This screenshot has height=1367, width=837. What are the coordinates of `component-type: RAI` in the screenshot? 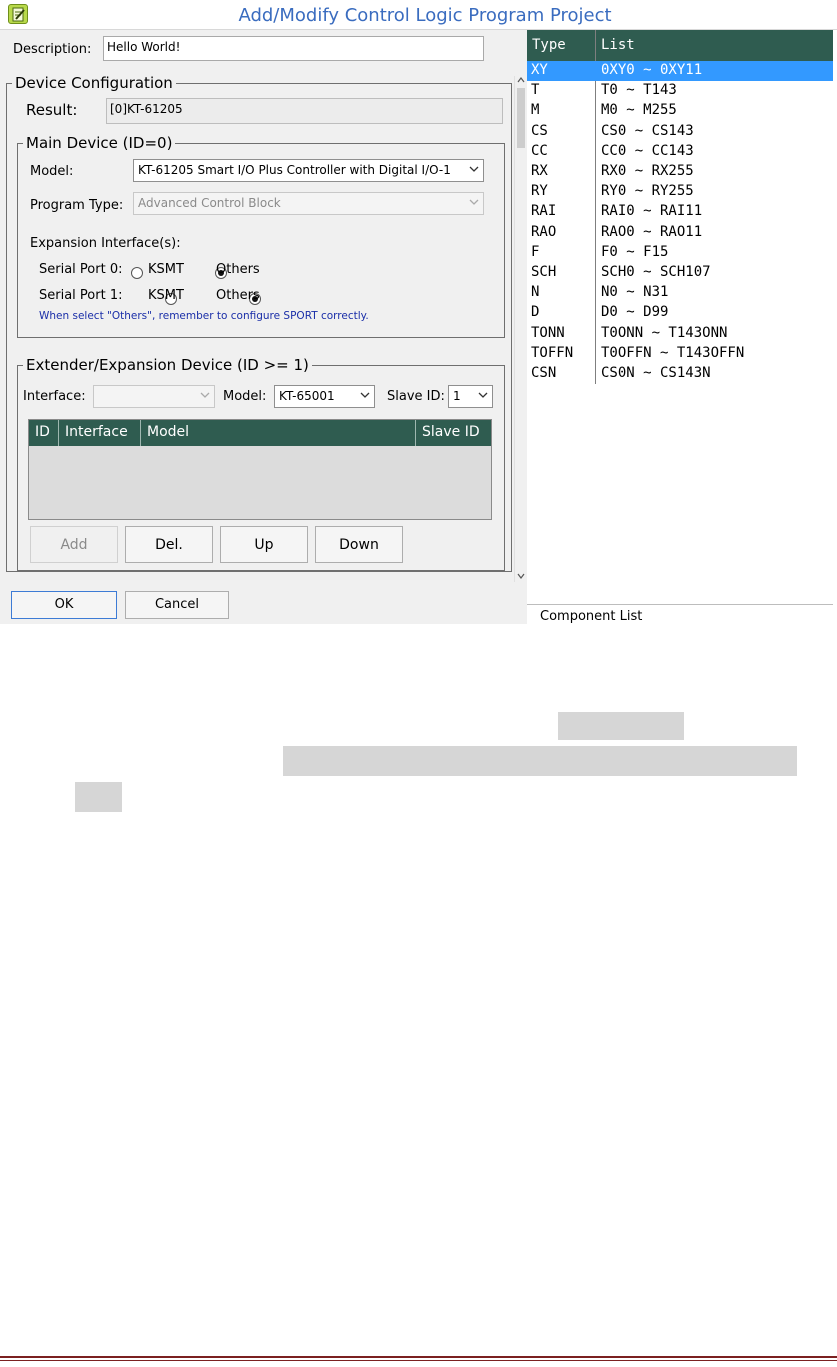 It's located at (544, 211).